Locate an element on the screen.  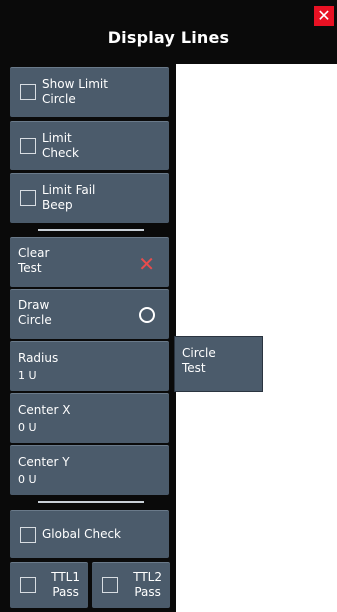
center-y-label: Center Y is located at coordinates (44, 462).